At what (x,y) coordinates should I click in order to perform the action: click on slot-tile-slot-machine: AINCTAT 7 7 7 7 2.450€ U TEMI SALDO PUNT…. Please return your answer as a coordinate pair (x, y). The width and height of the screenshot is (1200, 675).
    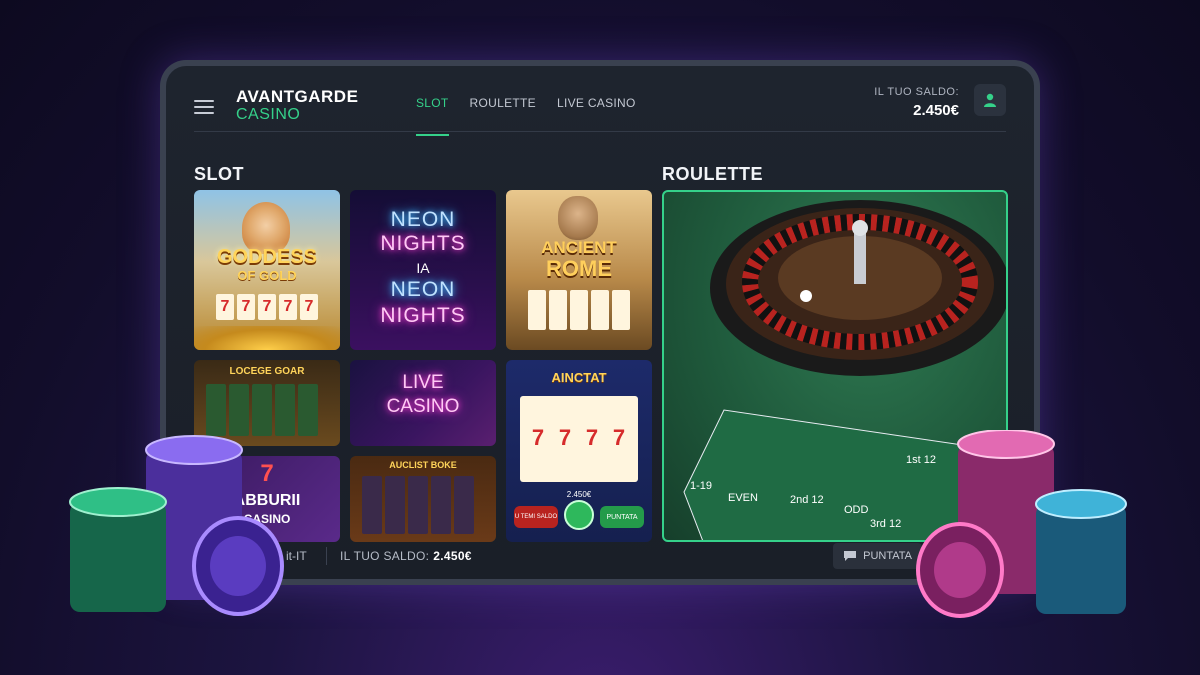
    Looking at the image, I should click on (579, 451).